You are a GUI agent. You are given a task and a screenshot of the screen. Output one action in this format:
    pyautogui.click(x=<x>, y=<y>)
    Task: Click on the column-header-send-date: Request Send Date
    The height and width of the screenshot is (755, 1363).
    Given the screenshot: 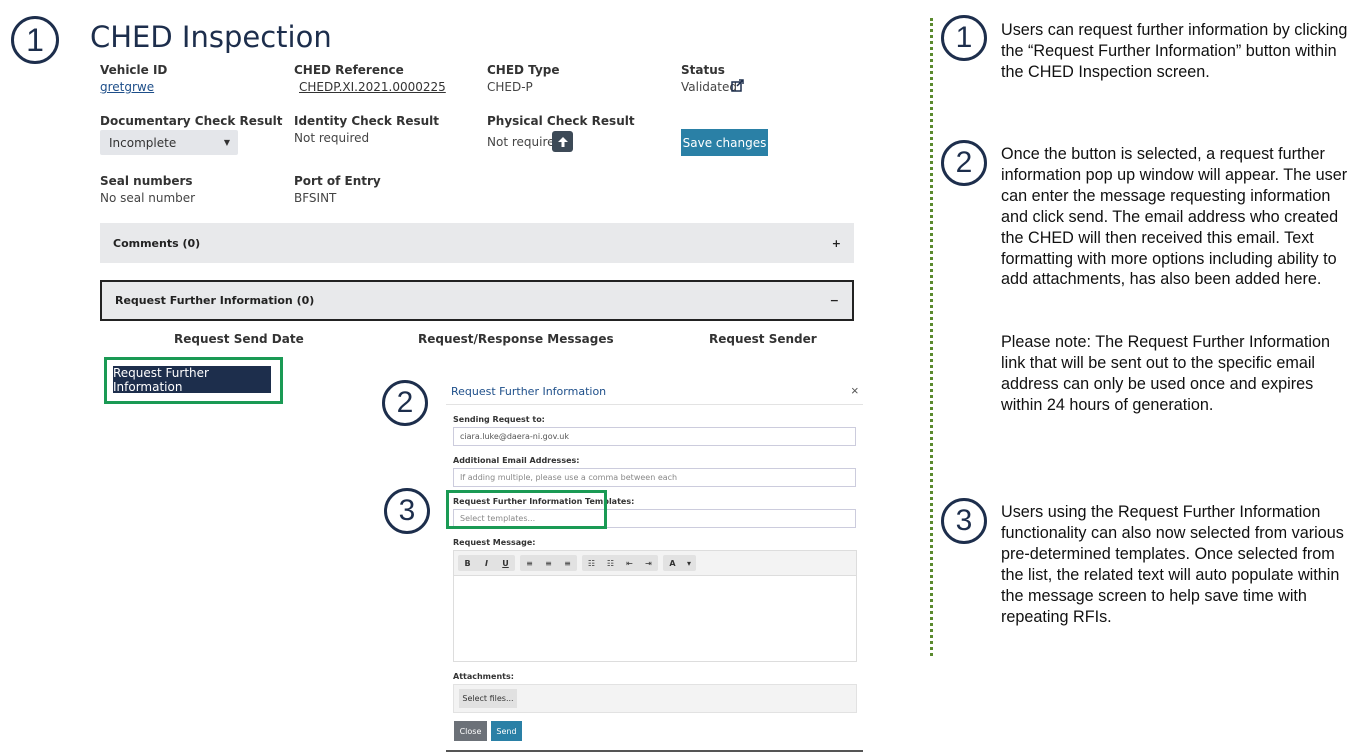 What is the action you would take?
    pyautogui.click(x=239, y=339)
    